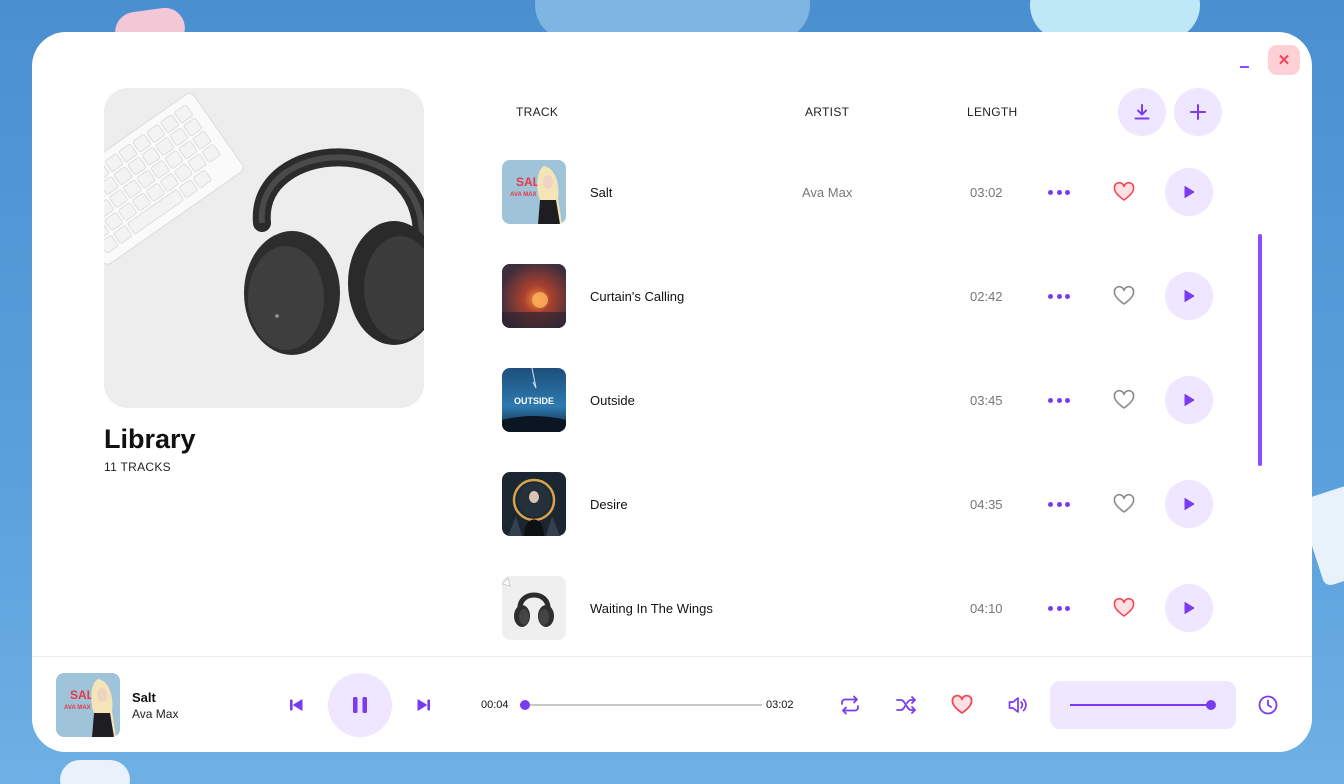 The image size is (1344, 784). Describe the element at coordinates (827, 192) in the screenshot. I see `track-artist: Ava Max` at that location.